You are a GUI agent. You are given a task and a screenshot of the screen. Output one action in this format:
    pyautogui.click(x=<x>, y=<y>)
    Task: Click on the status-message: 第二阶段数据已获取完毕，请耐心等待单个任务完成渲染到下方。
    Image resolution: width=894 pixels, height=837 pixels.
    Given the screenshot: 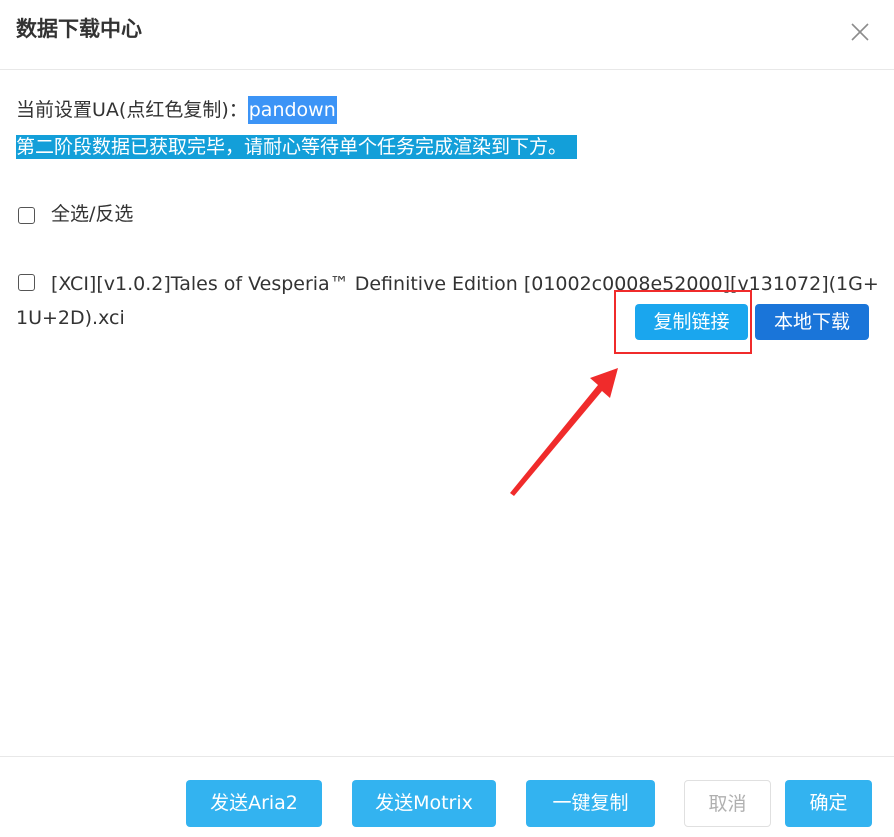 What is the action you would take?
    pyautogui.click(x=297, y=147)
    